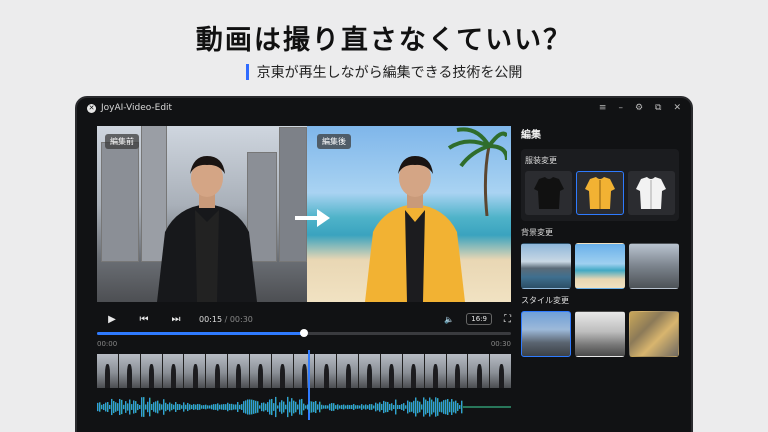  I want to click on filmstrip, so click(304, 371).